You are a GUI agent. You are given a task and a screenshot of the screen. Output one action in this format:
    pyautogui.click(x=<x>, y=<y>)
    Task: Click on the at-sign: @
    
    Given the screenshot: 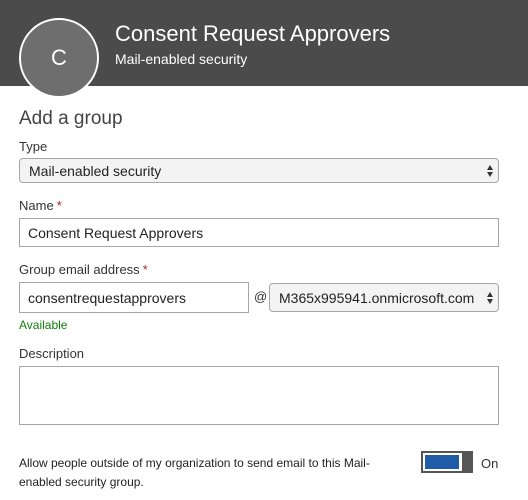 What is the action you would take?
    pyautogui.click(x=261, y=296)
    